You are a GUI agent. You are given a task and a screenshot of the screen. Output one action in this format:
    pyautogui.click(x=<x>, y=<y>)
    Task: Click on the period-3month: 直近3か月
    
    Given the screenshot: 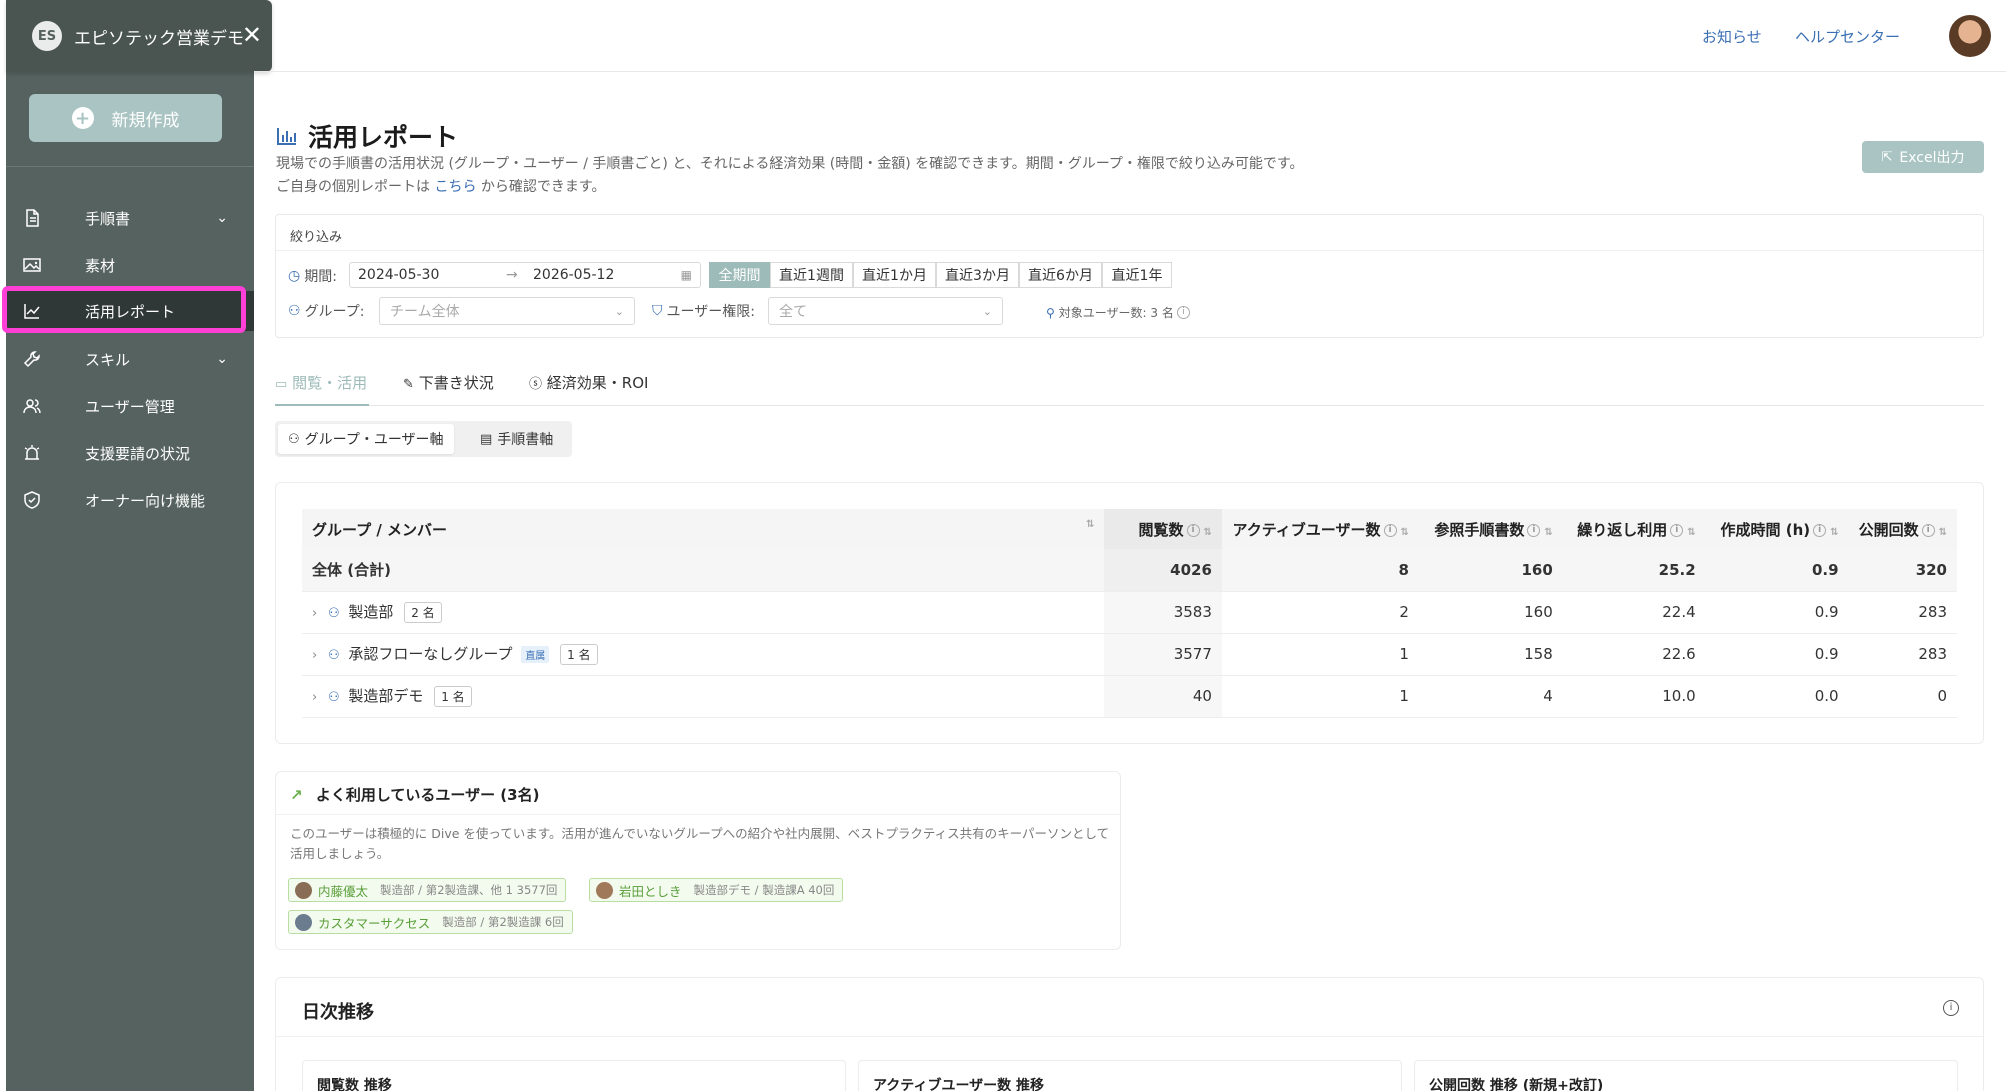 What is the action you would take?
    pyautogui.click(x=977, y=275)
    